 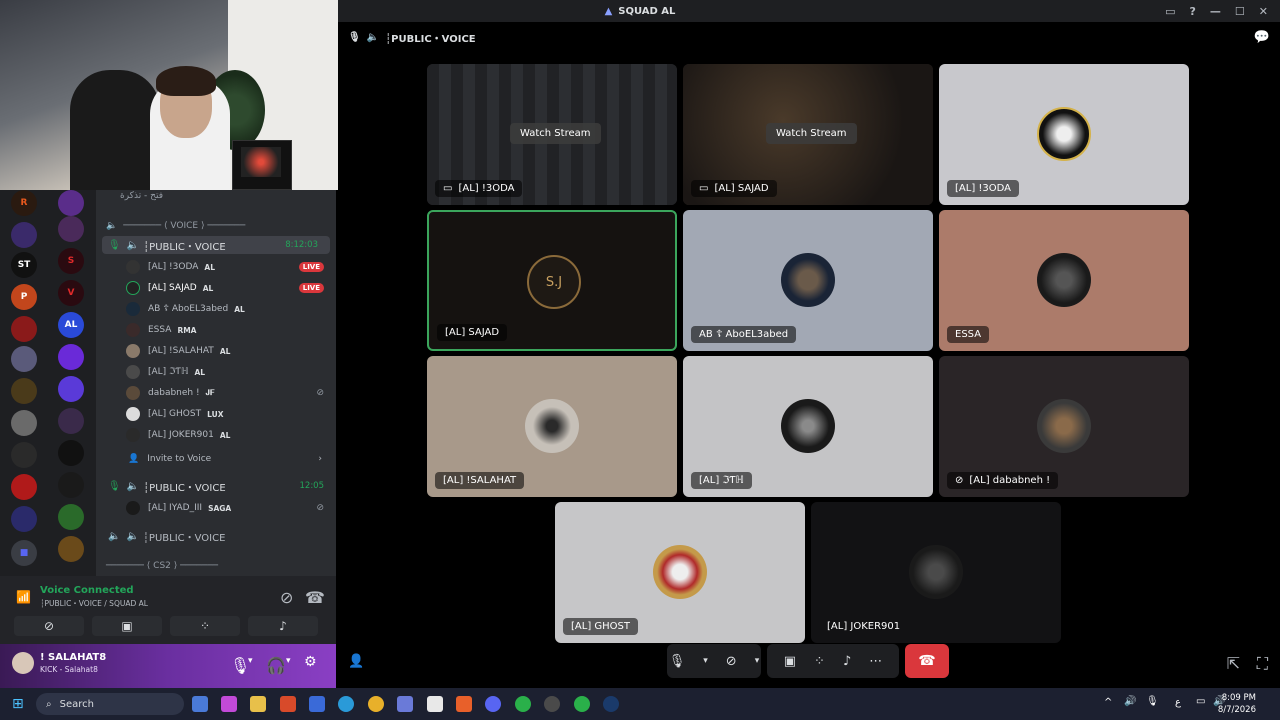 What do you see at coordinates (71, 203) in the screenshot?
I see `server-icon-purple` at bounding box center [71, 203].